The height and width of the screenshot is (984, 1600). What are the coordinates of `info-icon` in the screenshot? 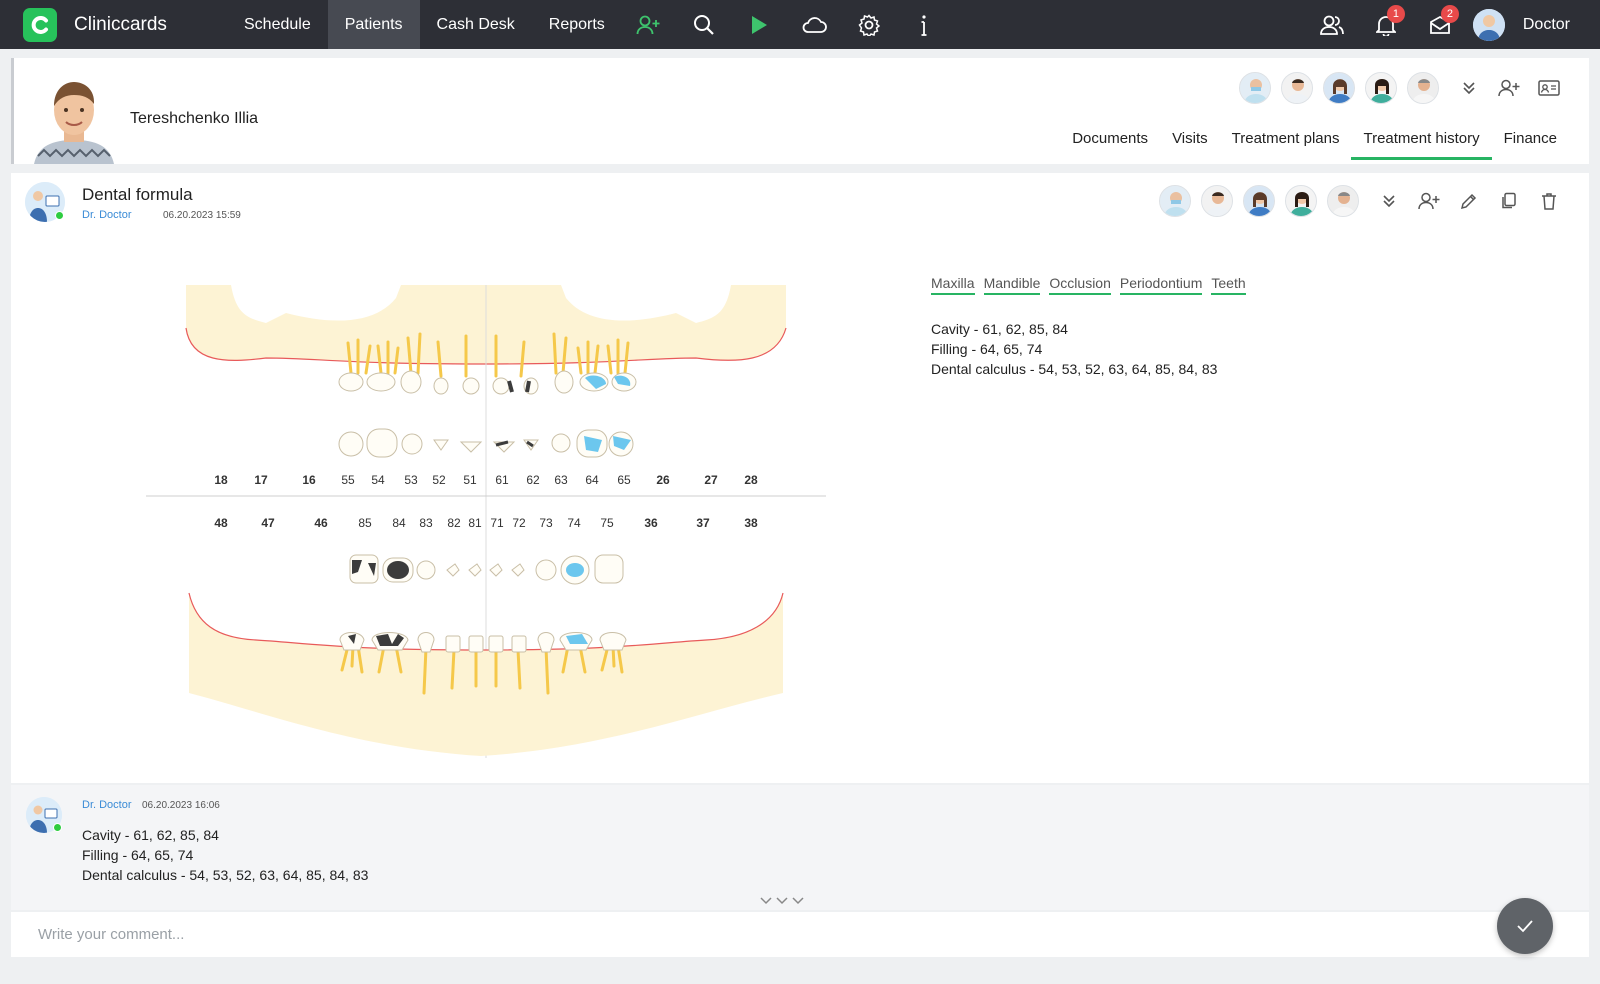 It's located at (924, 24).